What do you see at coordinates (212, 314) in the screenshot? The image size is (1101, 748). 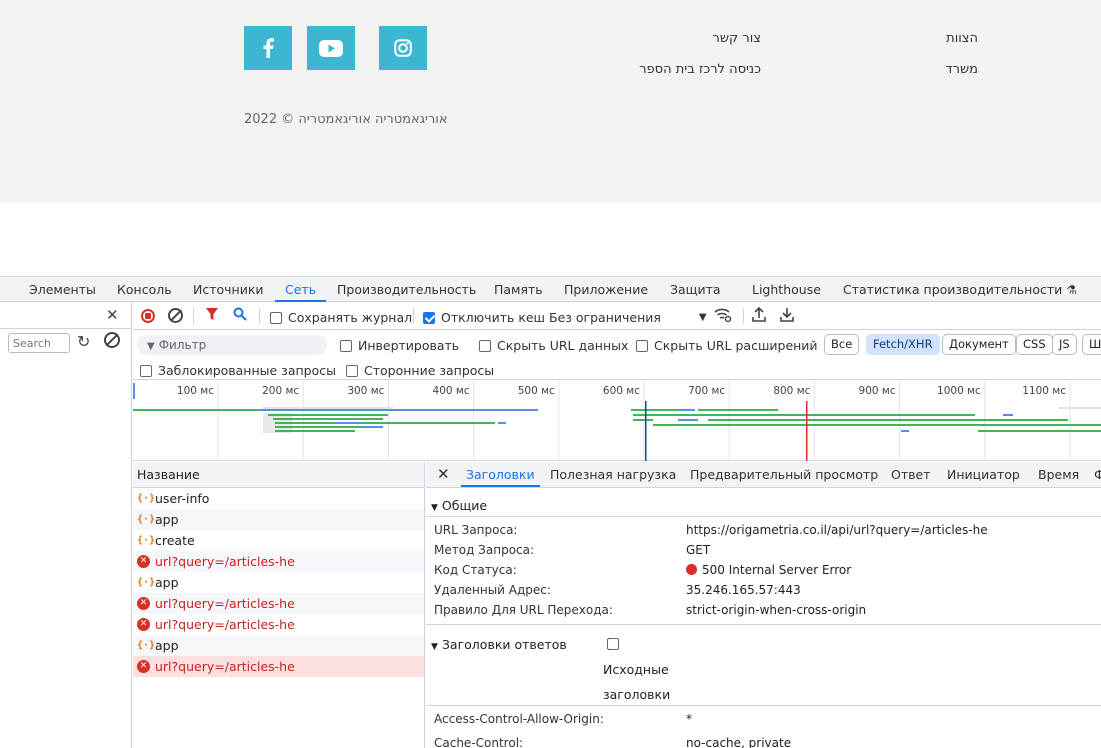 I see `filter-toggle-button` at bounding box center [212, 314].